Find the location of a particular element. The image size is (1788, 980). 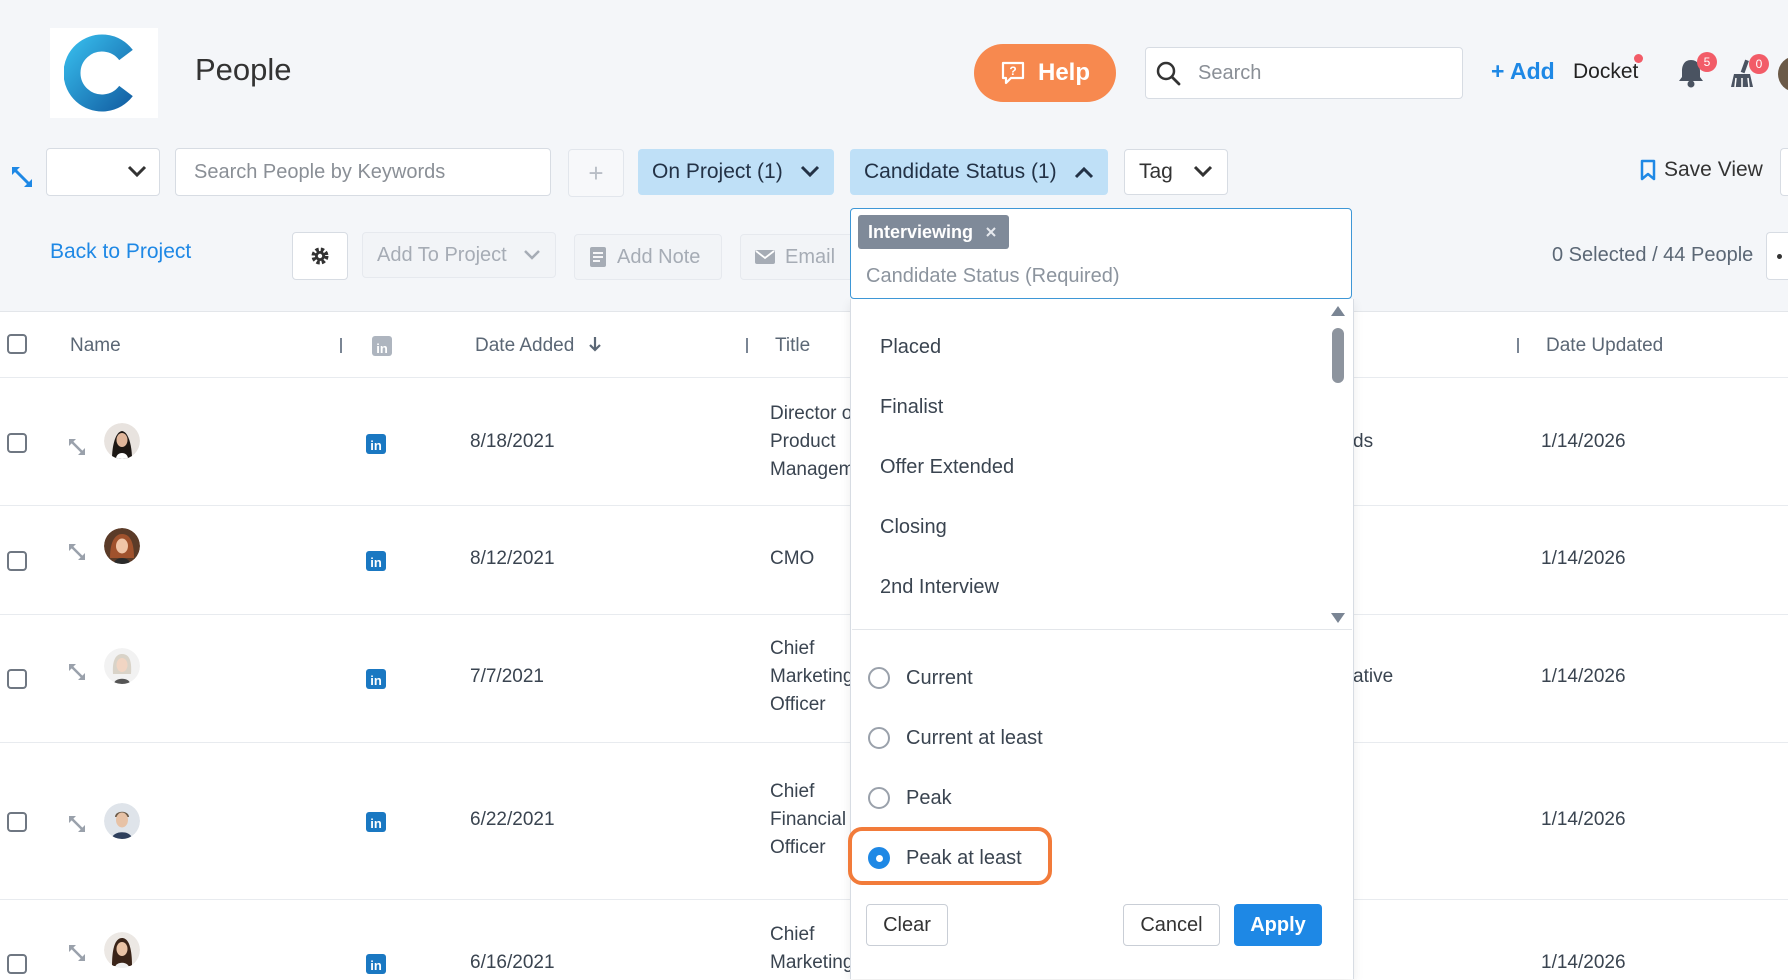

page-title: People is located at coordinates (243, 69).